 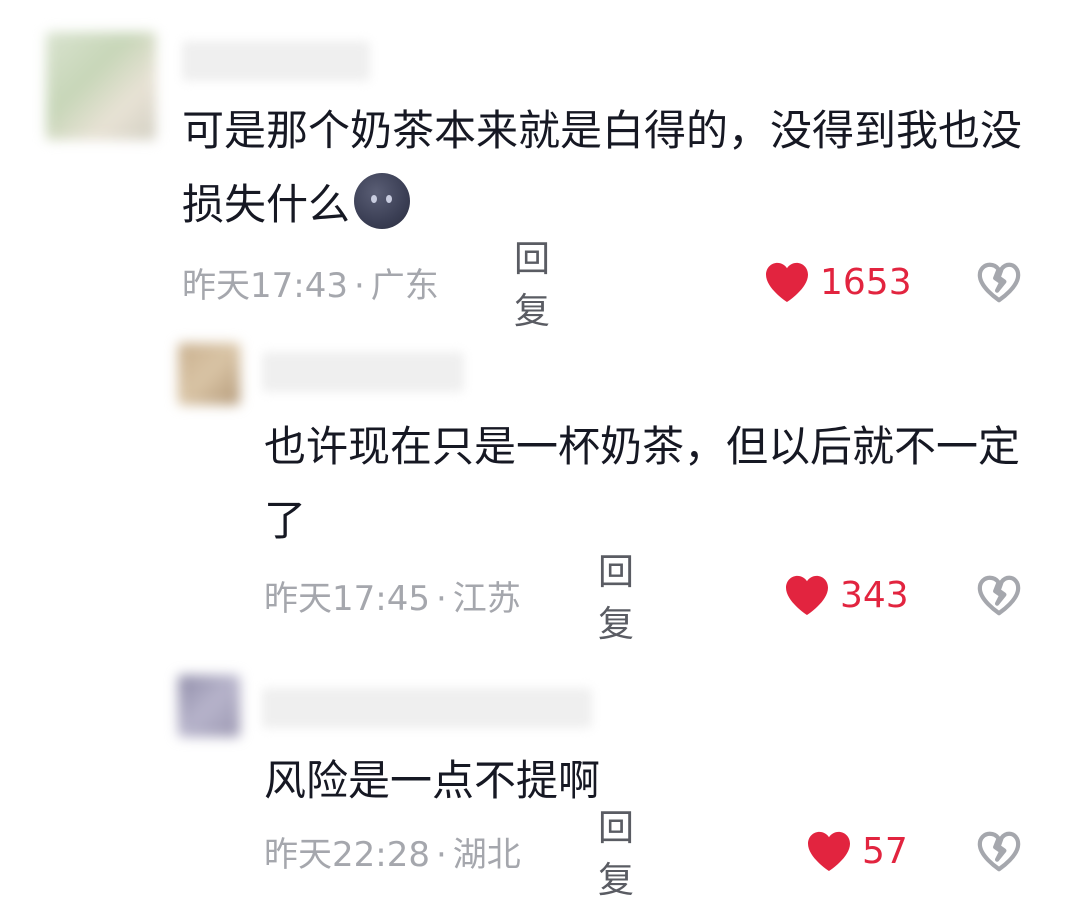 What do you see at coordinates (866, 282) in the screenshot?
I see `like-count: 1653` at bounding box center [866, 282].